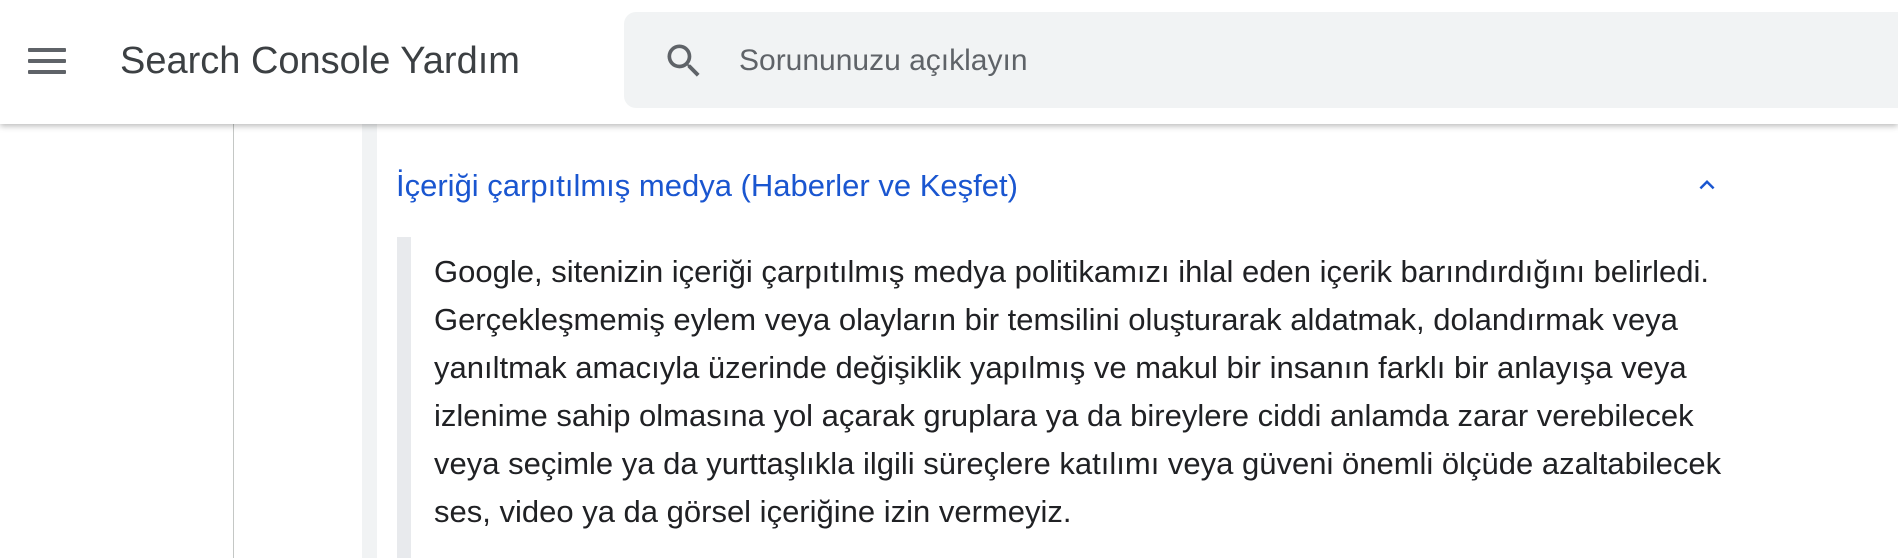 The image size is (1898, 558). I want to click on search-bar, so click(1261, 60).